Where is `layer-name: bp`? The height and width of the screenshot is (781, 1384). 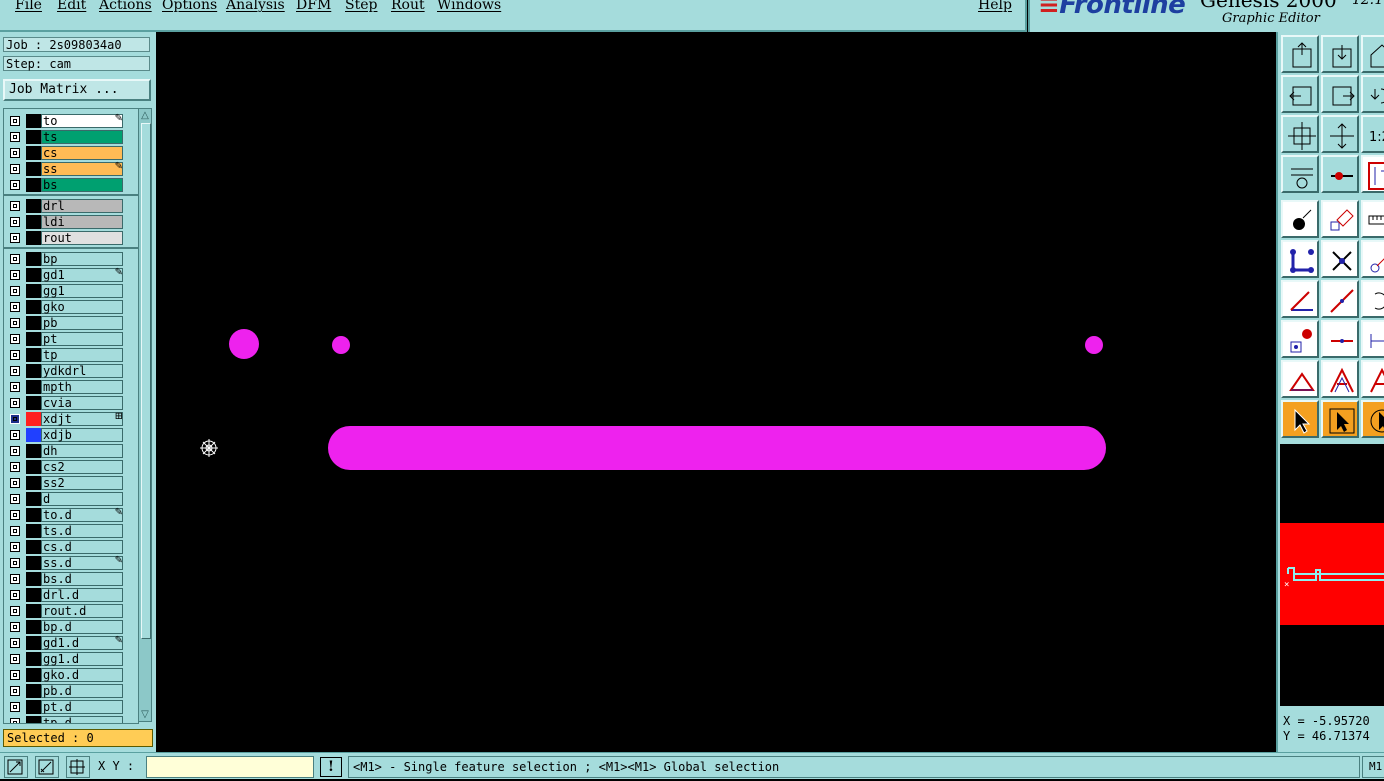
layer-name: bp is located at coordinates (82, 259).